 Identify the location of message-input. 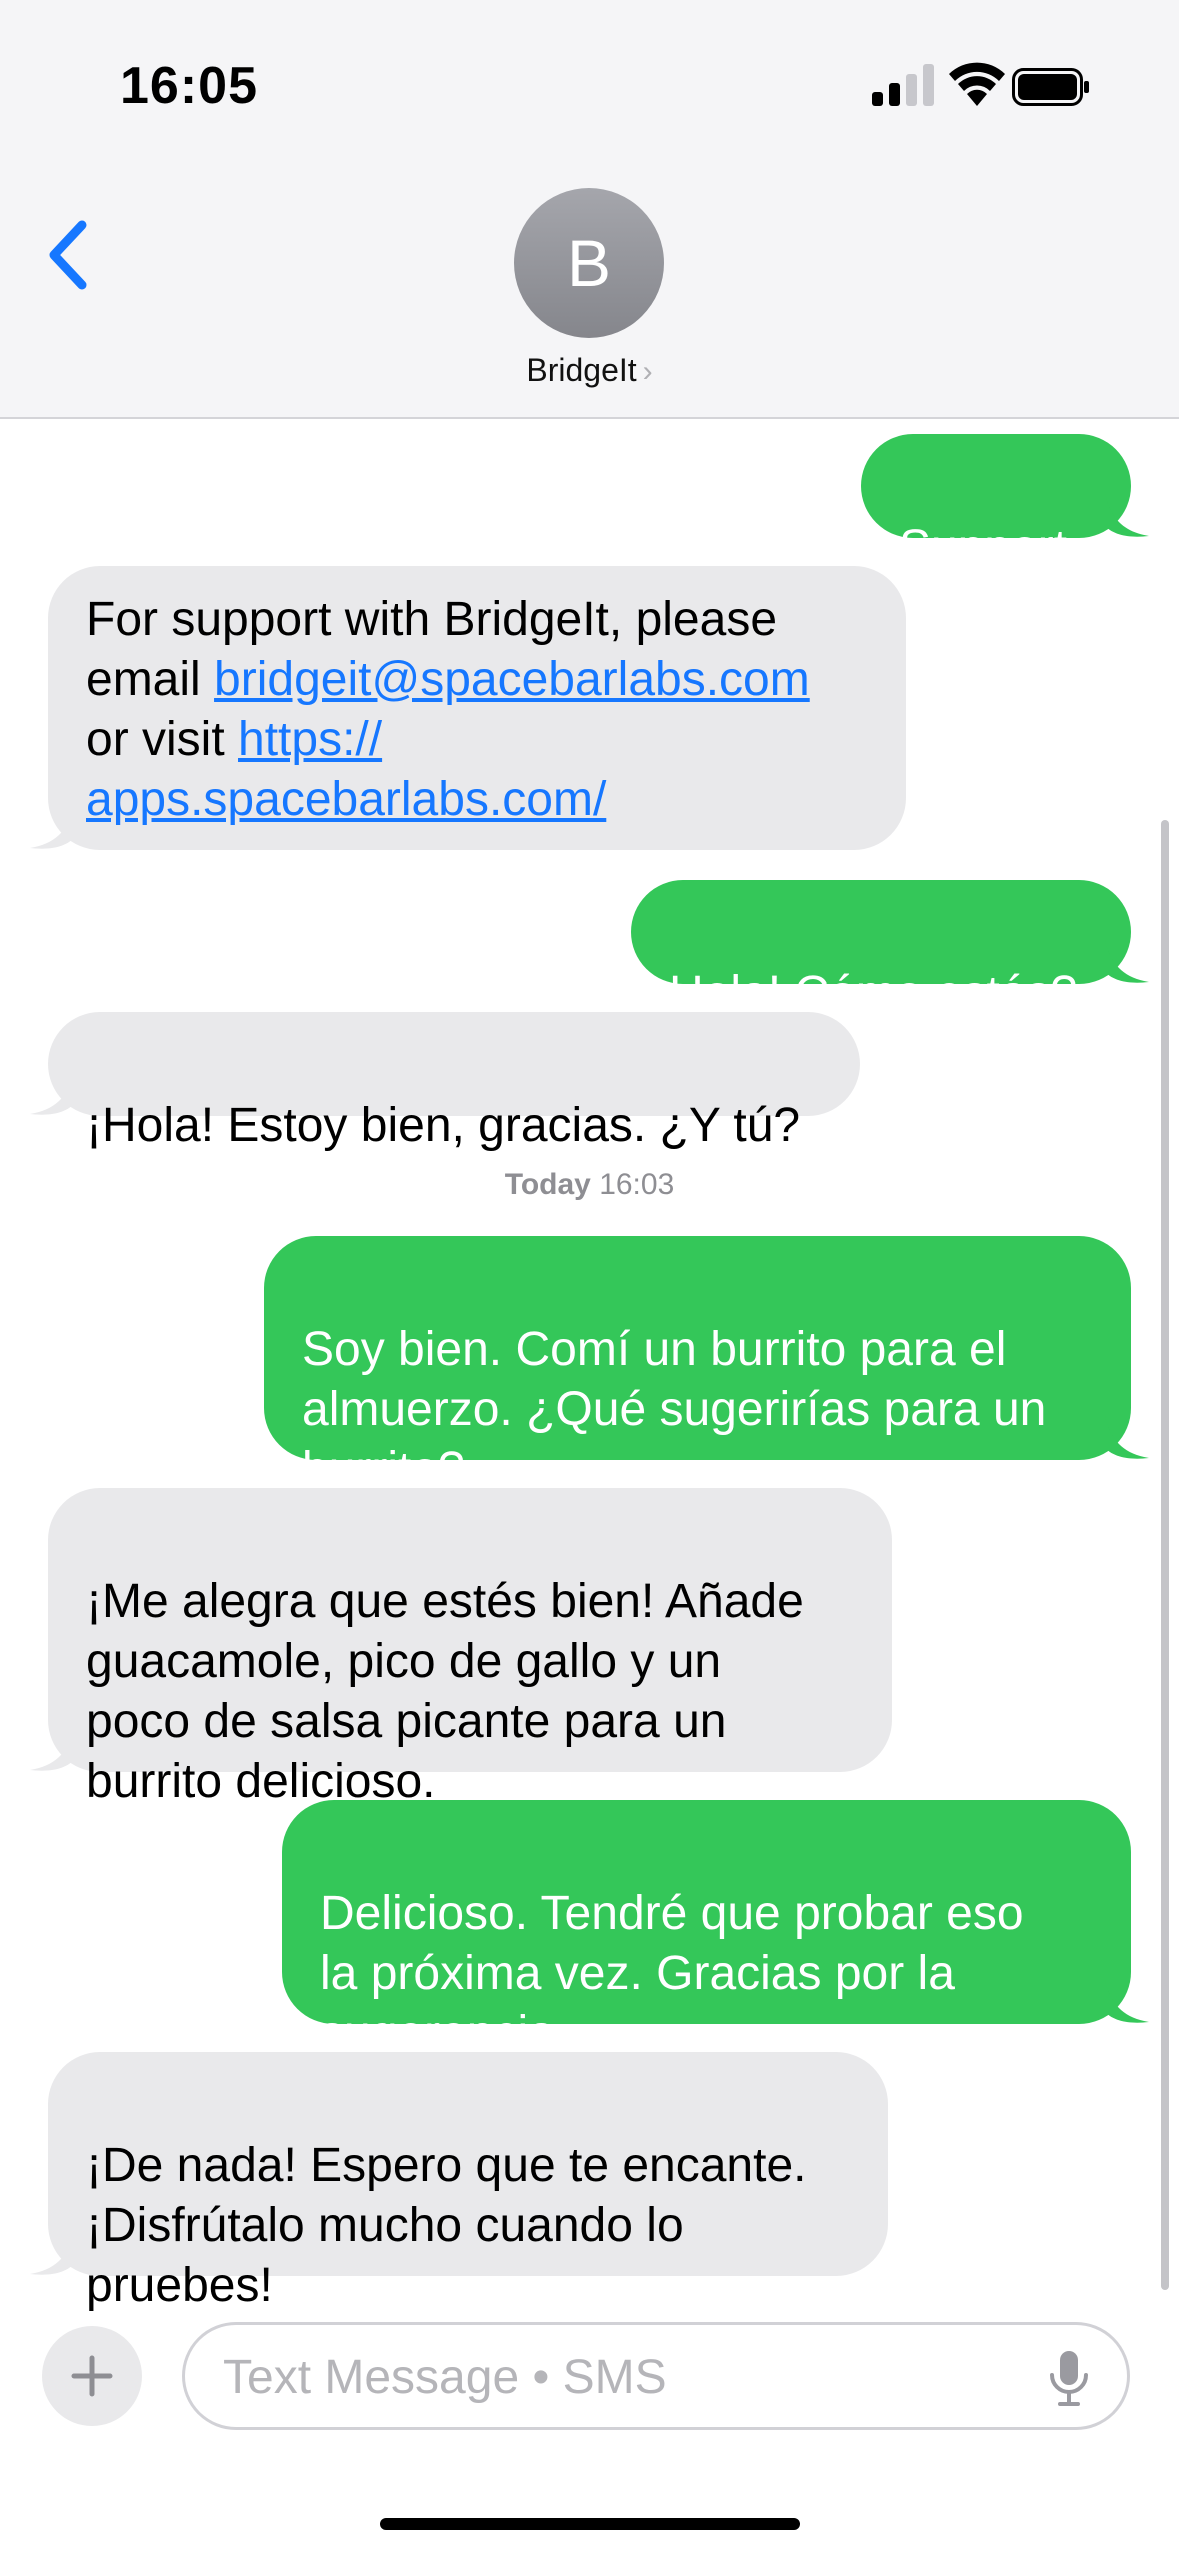
(623, 2377).